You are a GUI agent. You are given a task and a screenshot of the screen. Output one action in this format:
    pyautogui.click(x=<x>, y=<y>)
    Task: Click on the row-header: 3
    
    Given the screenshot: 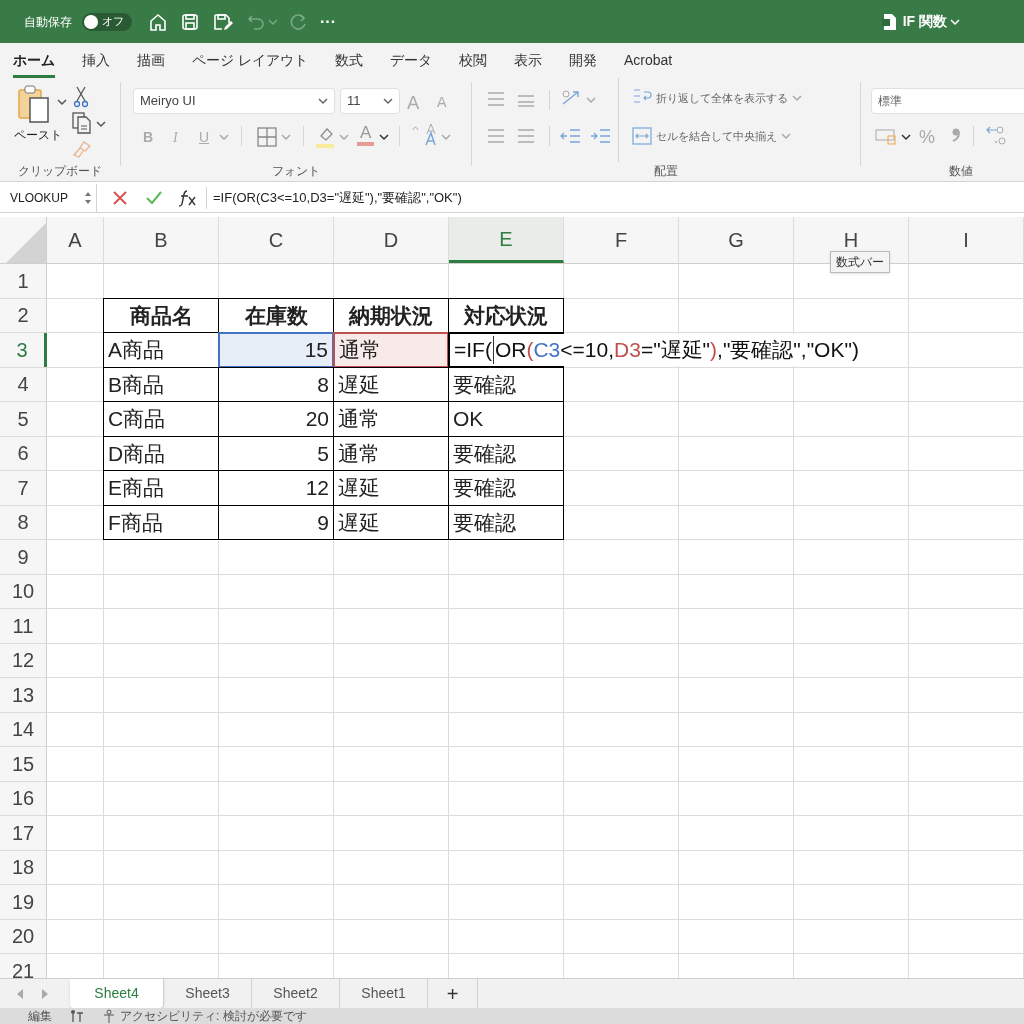 What is the action you would take?
    pyautogui.click(x=23, y=350)
    